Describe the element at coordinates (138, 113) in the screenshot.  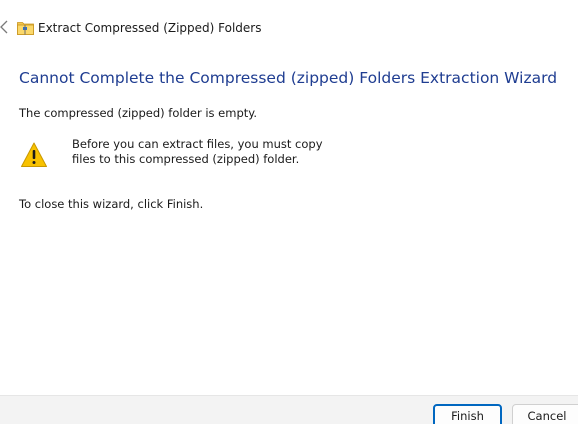
I see `empty-folder-message: The compressed (zipped) folder is empty.` at that location.